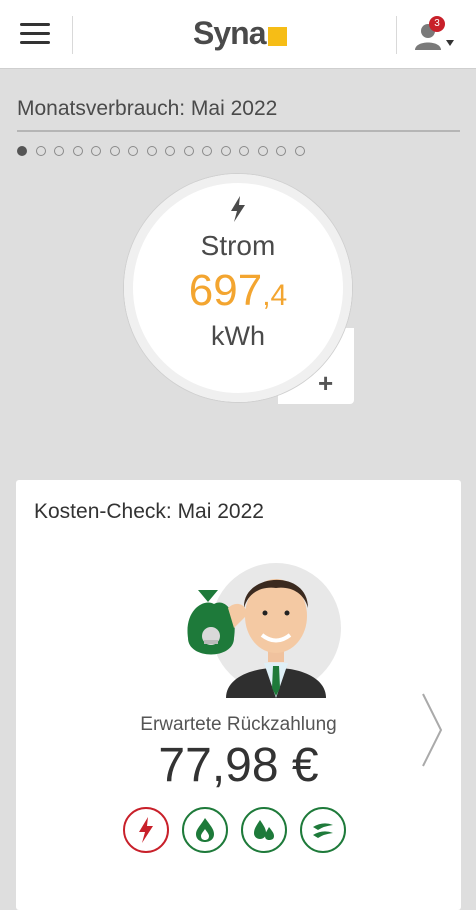 The height and width of the screenshot is (910, 476). What do you see at coordinates (147, 108) in the screenshot?
I see `page-title: Monatsverbrauch: Mai 2022` at bounding box center [147, 108].